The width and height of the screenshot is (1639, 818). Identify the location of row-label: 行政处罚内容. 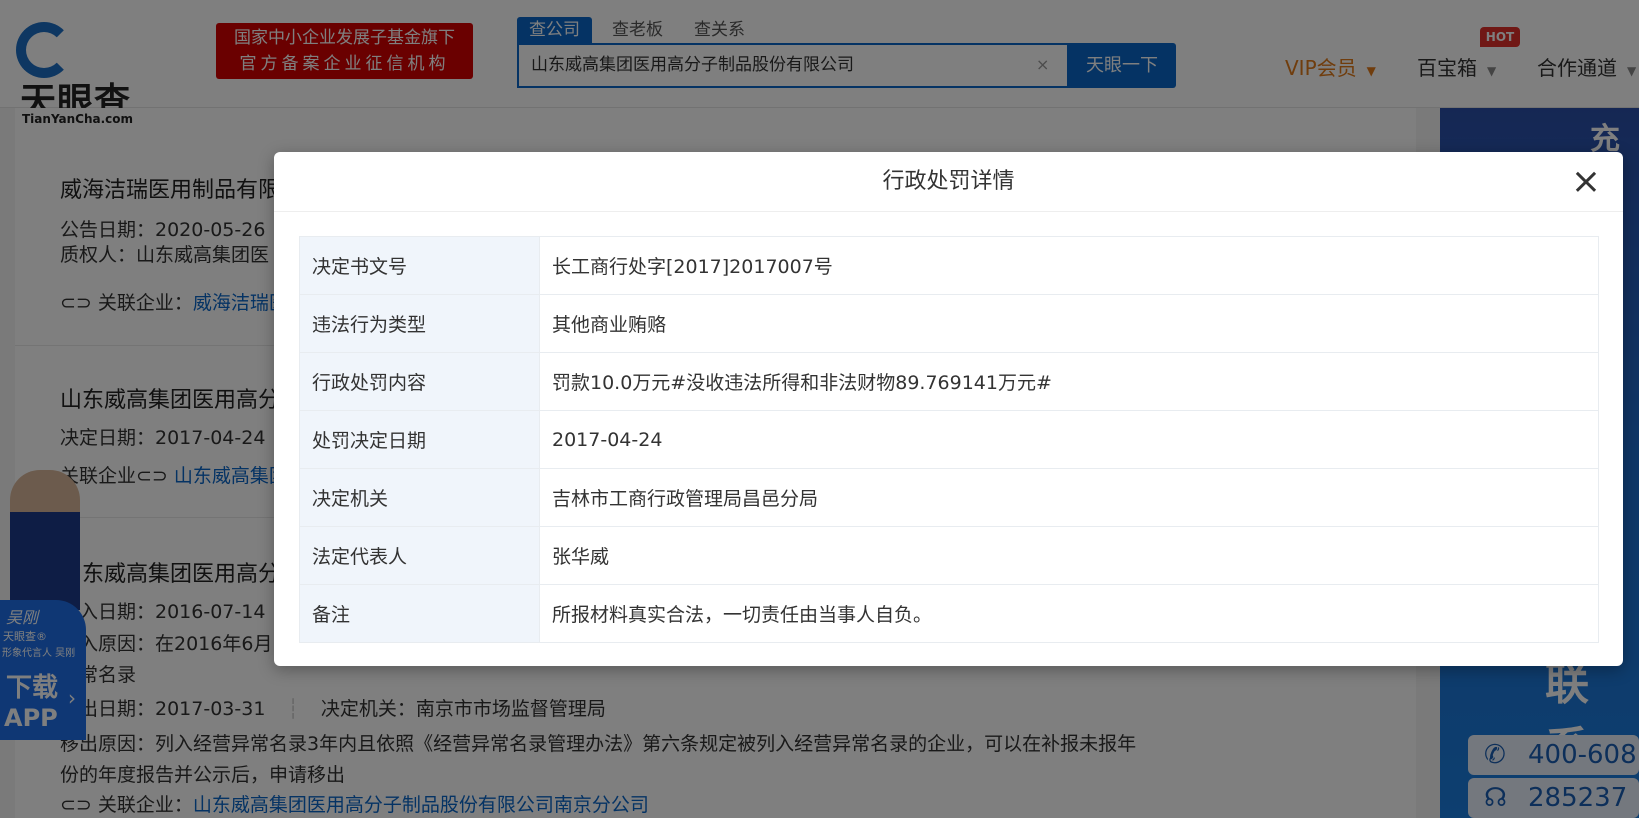
(419, 381).